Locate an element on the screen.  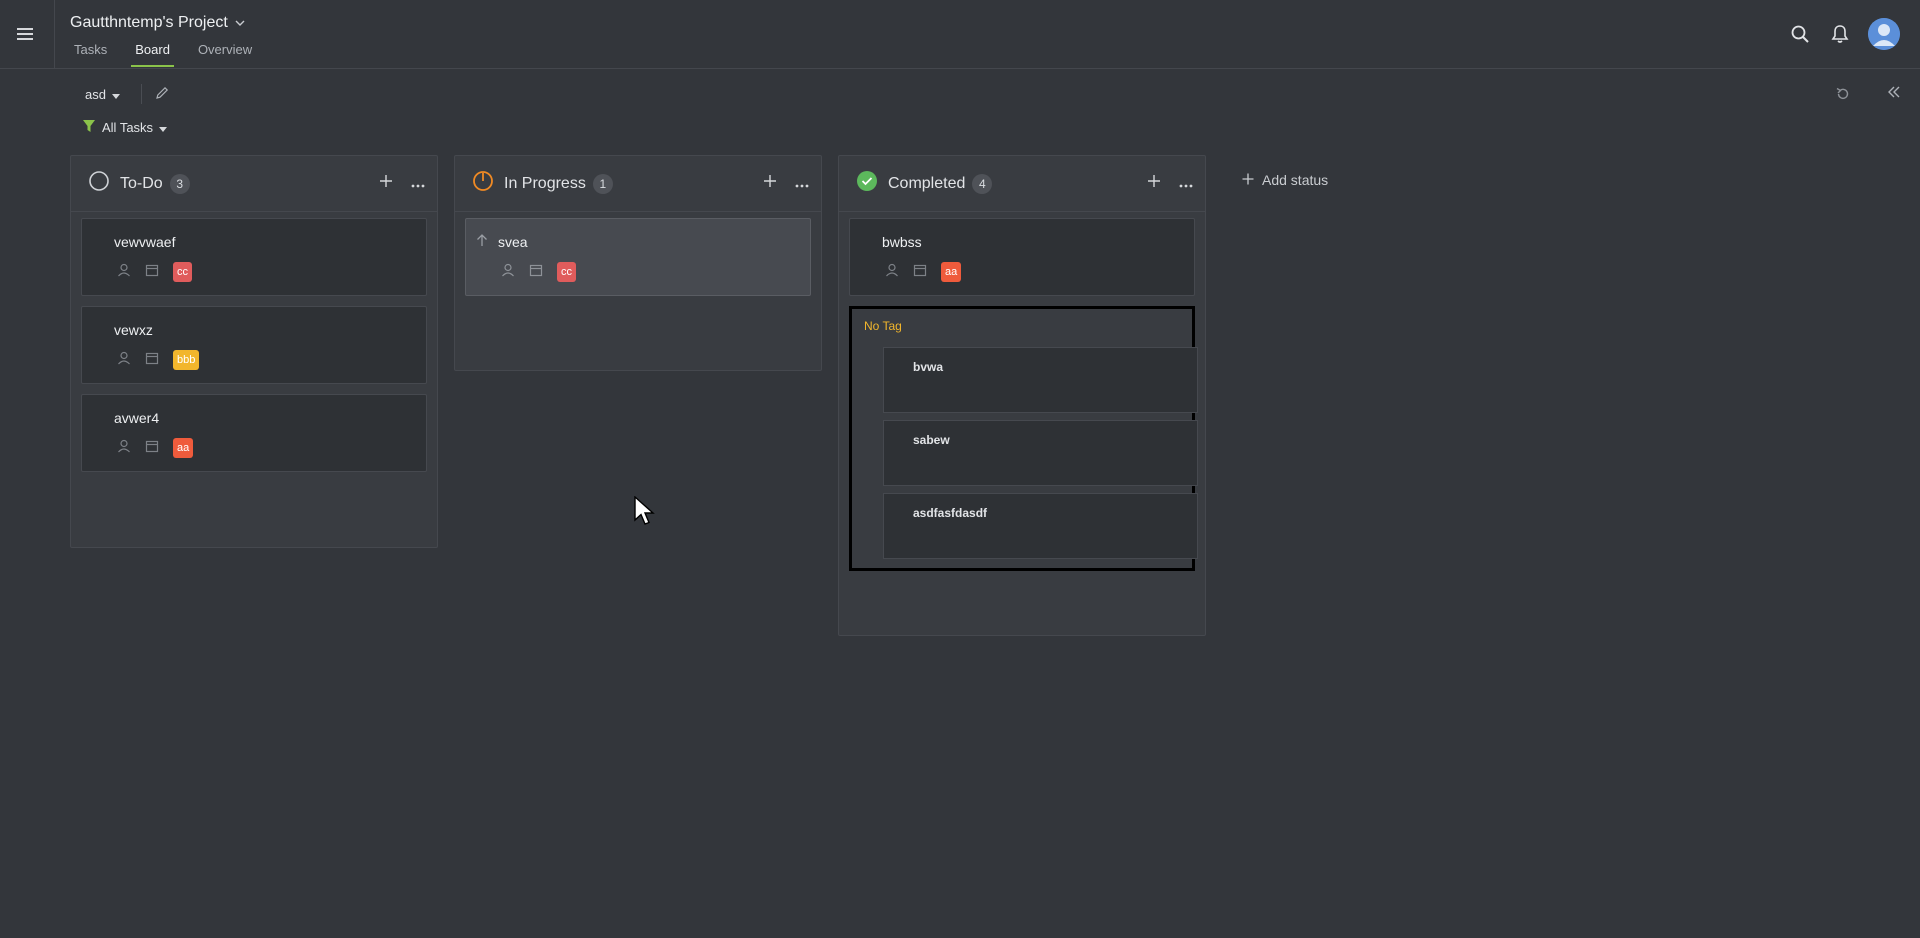
add-status-button: Add status is located at coordinates (1285, 180).